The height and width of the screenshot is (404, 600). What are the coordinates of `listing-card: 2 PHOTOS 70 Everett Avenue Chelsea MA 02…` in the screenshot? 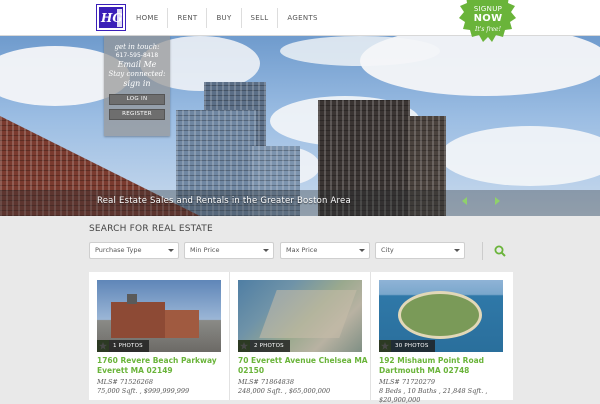 It's located at (300, 336).